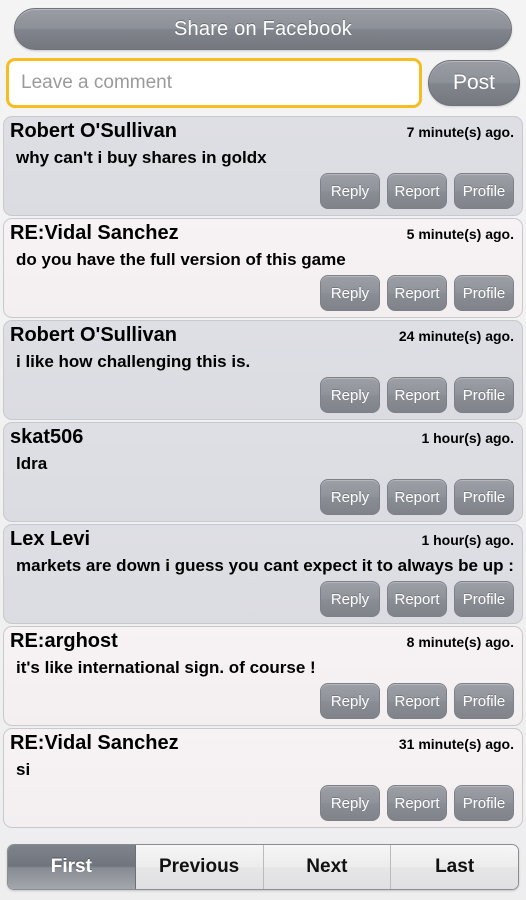  I want to click on comment-timestamp: 7 minute(s) ago., so click(460, 132).